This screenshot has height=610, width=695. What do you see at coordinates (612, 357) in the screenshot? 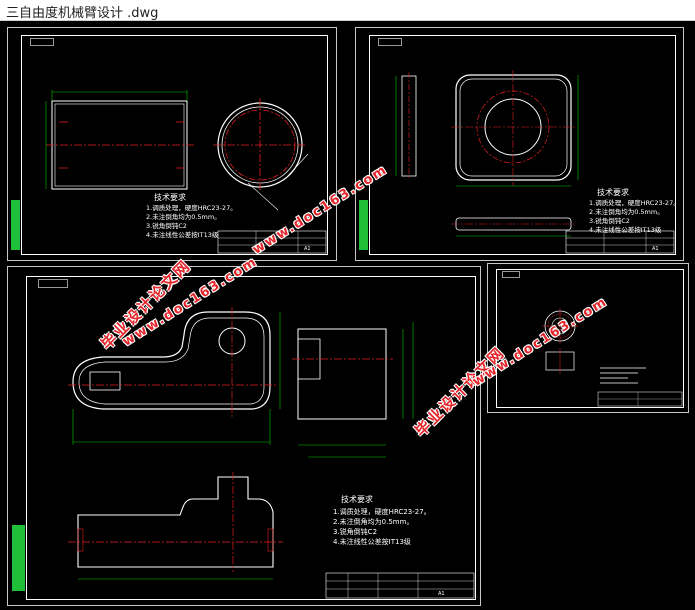
I see `sheet-4-geometry` at bounding box center [612, 357].